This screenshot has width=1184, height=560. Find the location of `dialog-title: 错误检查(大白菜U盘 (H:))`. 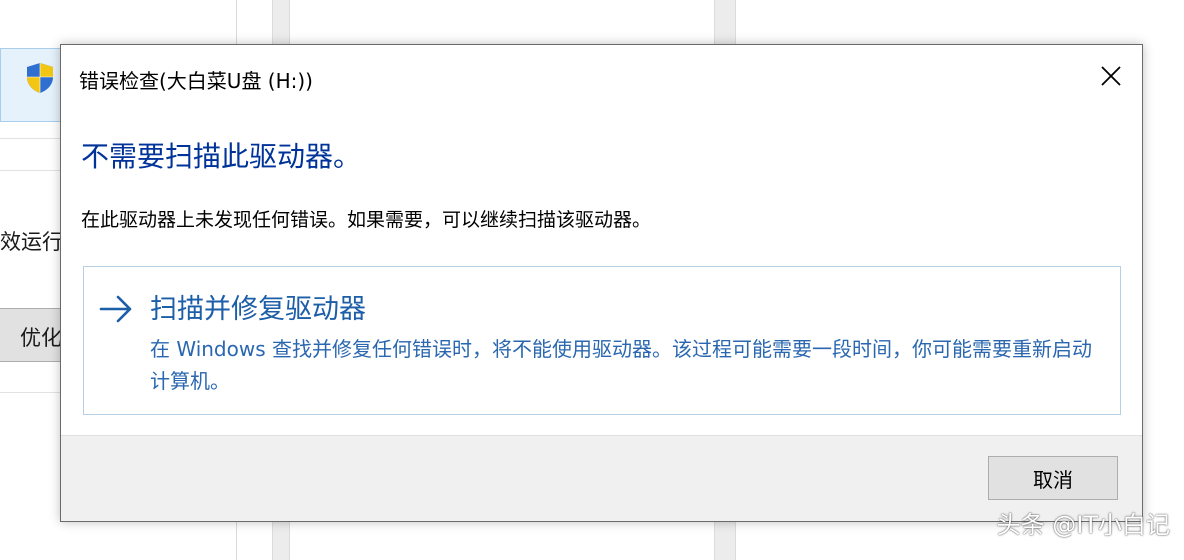

dialog-title: 错误检查(大白菜U盘 (H:)) is located at coordinates (196, 81).